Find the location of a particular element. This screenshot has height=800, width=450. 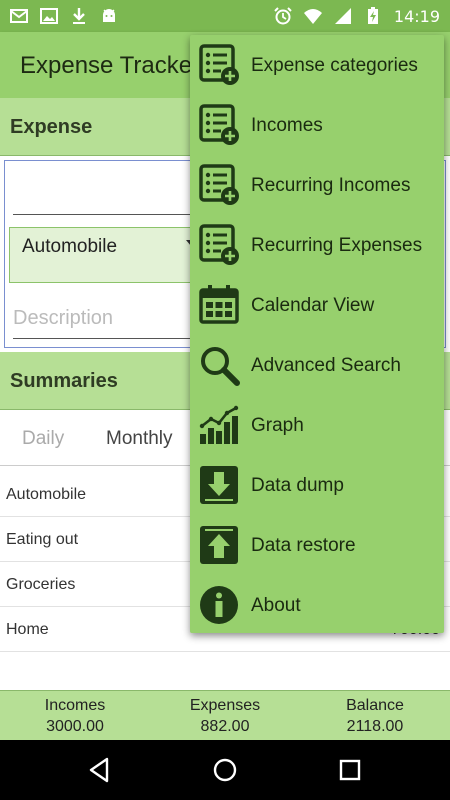

menu-item-label: Data dump is located at coordinates (297, 485).